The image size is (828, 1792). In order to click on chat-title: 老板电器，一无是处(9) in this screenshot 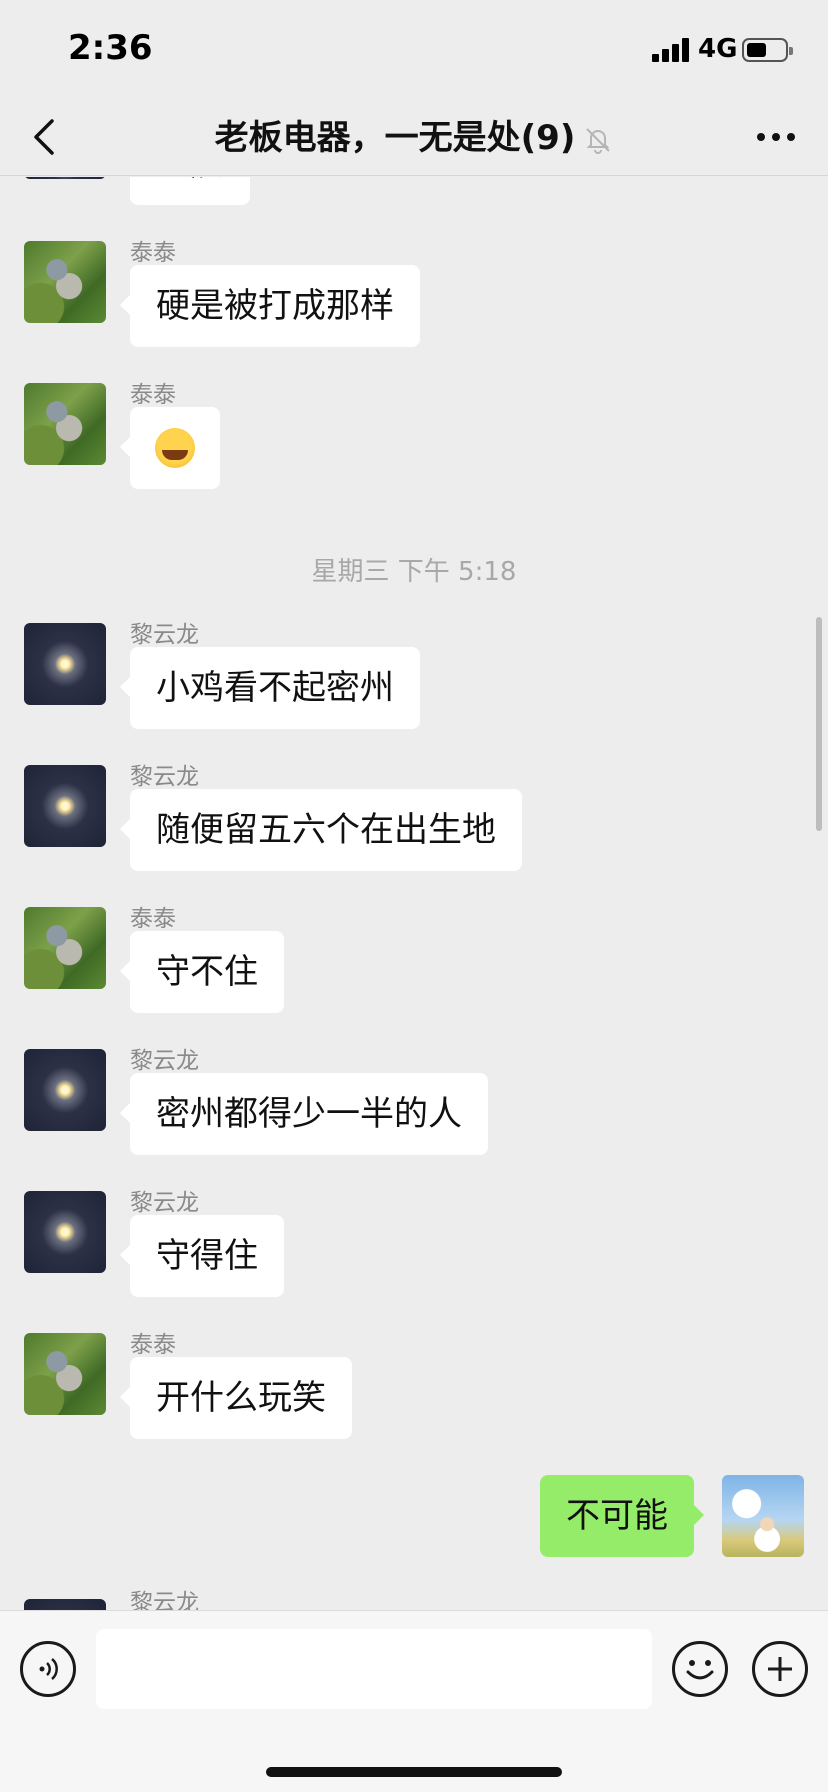, I will do `click(414, 138)`.